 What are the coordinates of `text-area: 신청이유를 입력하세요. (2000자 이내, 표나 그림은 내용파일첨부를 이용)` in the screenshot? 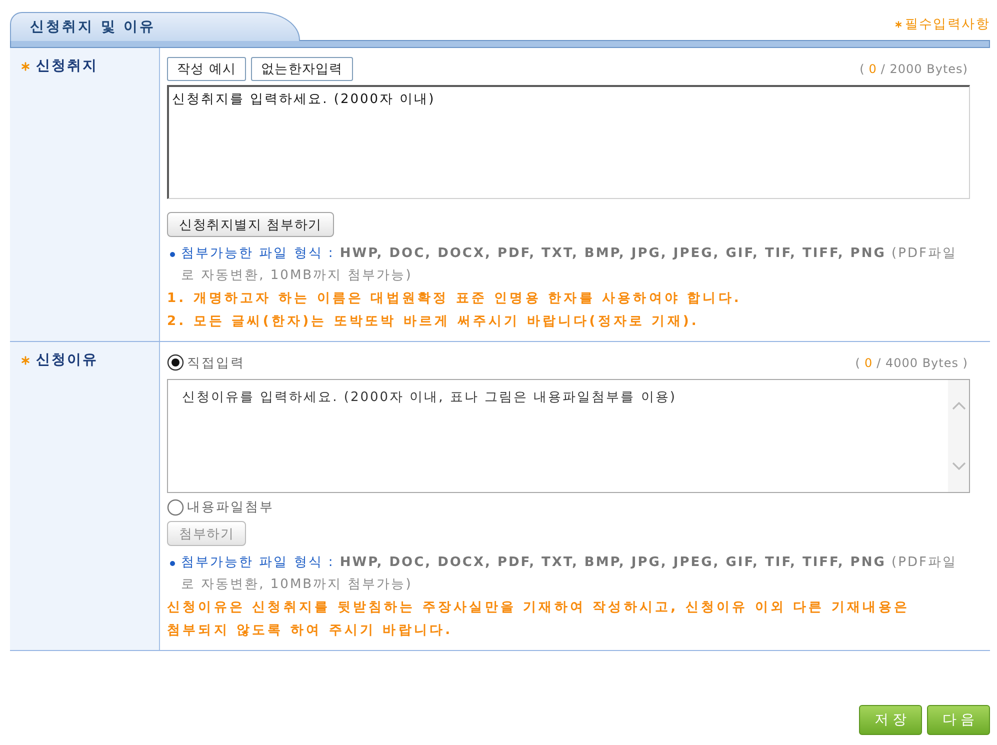 It's located at (568, 436).